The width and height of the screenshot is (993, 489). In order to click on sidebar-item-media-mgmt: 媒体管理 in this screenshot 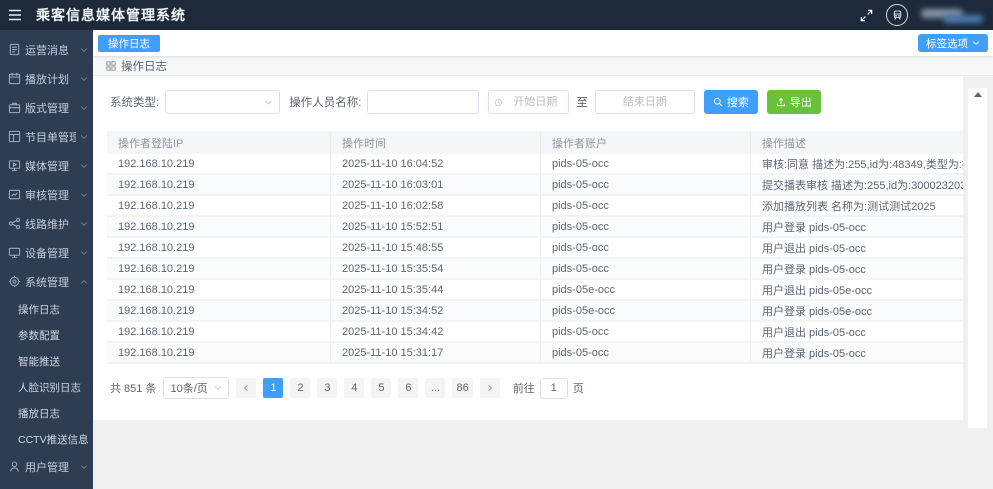, I will do `click(46, 165)`.